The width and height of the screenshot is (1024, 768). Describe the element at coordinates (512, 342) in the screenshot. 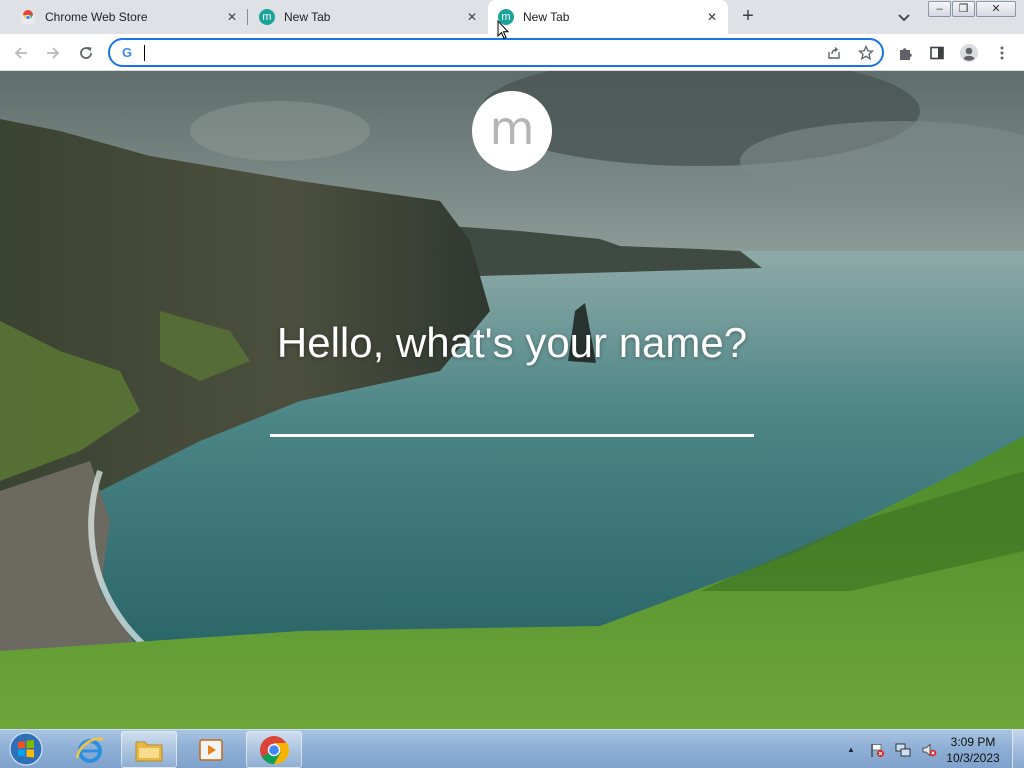

I see `greeting-heading: Hello, what's your name?` at that location.